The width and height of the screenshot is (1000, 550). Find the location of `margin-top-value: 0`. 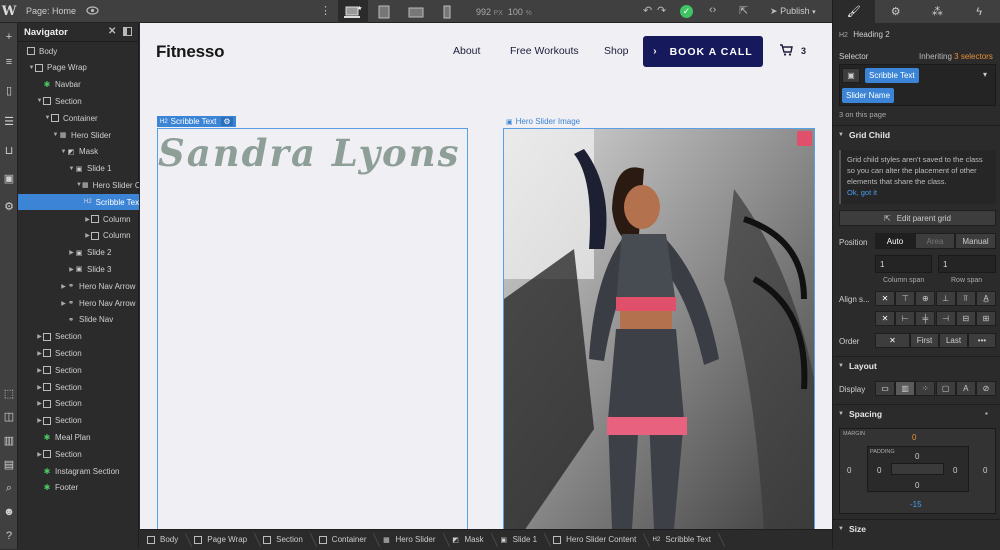

margin-top-value: 0 is located at coordinates (914, 437).